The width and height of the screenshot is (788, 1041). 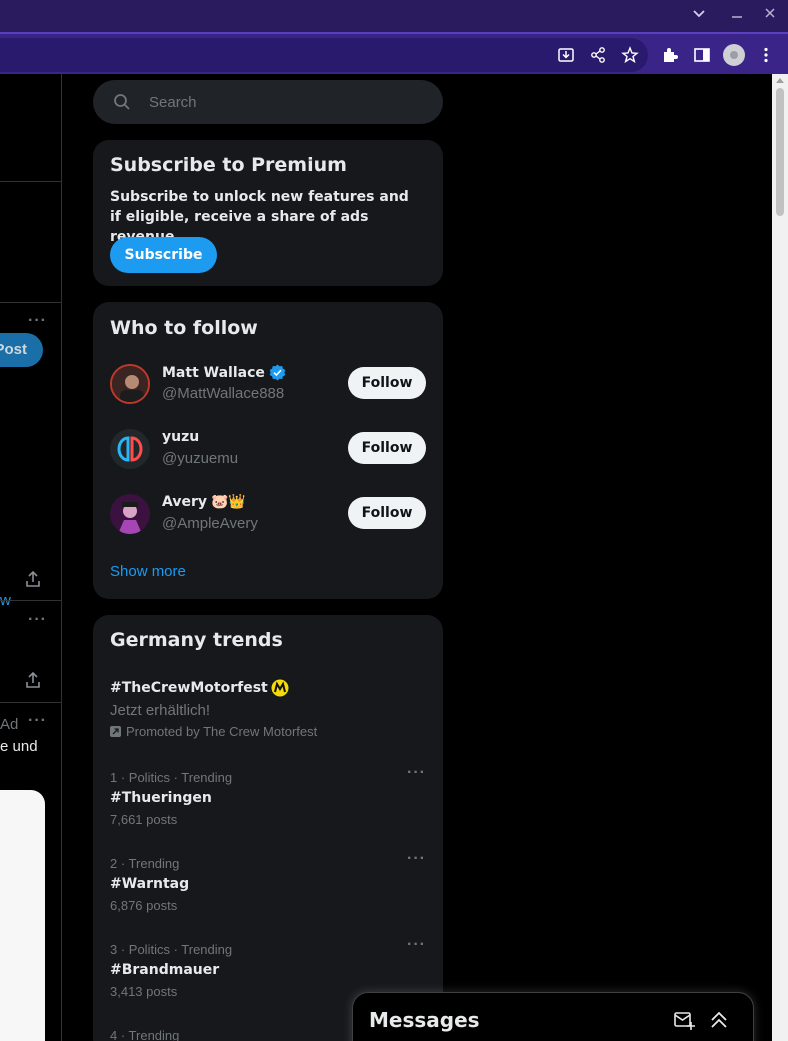 What do you see at coordinates (145, 863) in the screenshot?
I see `trend-meta: 2 · Trending` at bounding box center [145, 863].